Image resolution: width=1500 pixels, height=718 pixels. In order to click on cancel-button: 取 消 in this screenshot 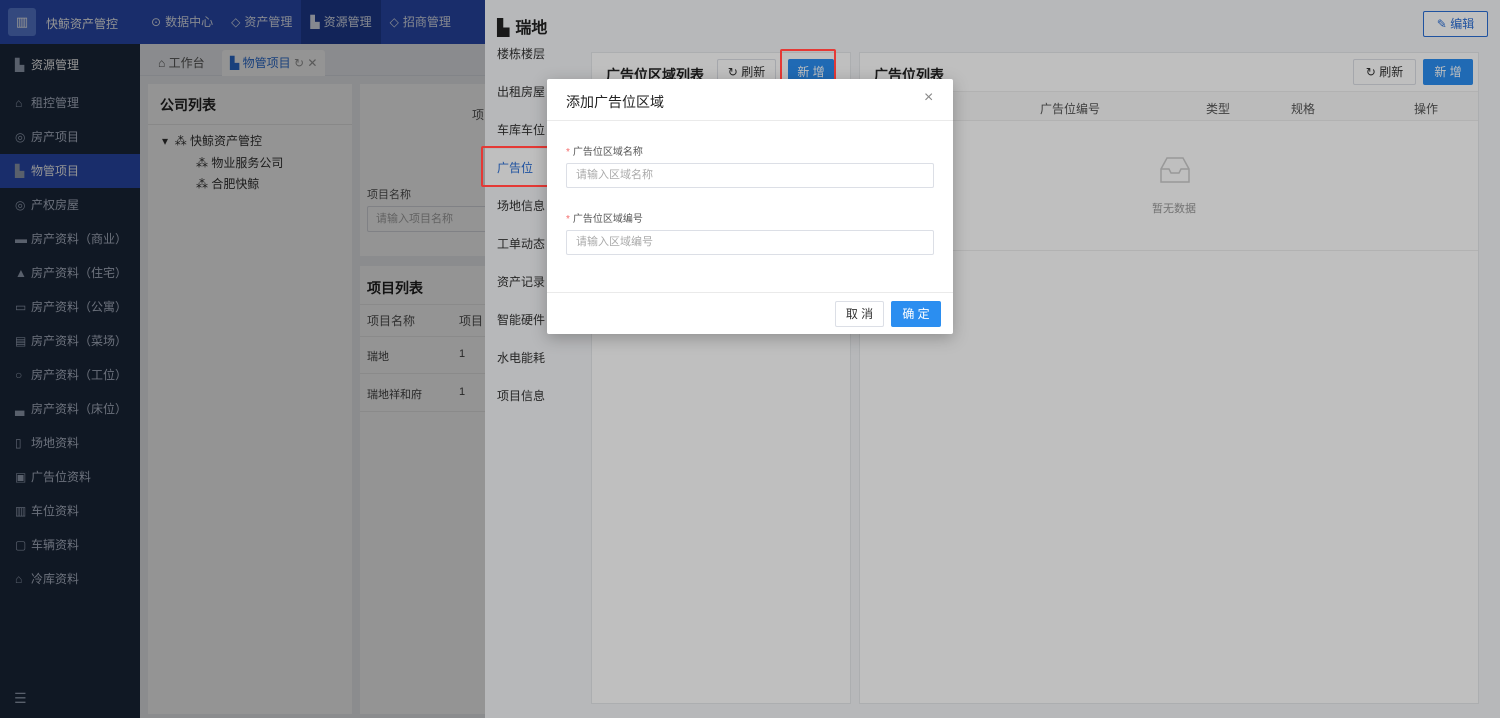, I will do `click(859, 314)`.